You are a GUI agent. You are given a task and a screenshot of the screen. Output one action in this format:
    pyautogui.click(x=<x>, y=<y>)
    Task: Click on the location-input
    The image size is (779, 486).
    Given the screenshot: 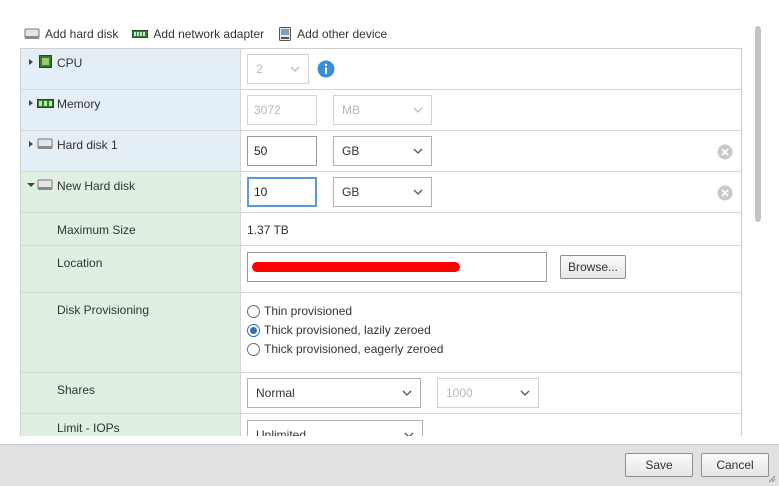 What is the action you would take?
    pyautogui.click(x=397, y=267)
    